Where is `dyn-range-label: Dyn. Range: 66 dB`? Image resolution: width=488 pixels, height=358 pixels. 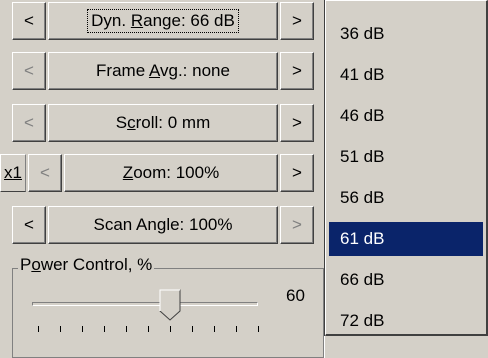
dyn-range-label: Dyn. Range: 66 dB is located at coordinates (163, 21).